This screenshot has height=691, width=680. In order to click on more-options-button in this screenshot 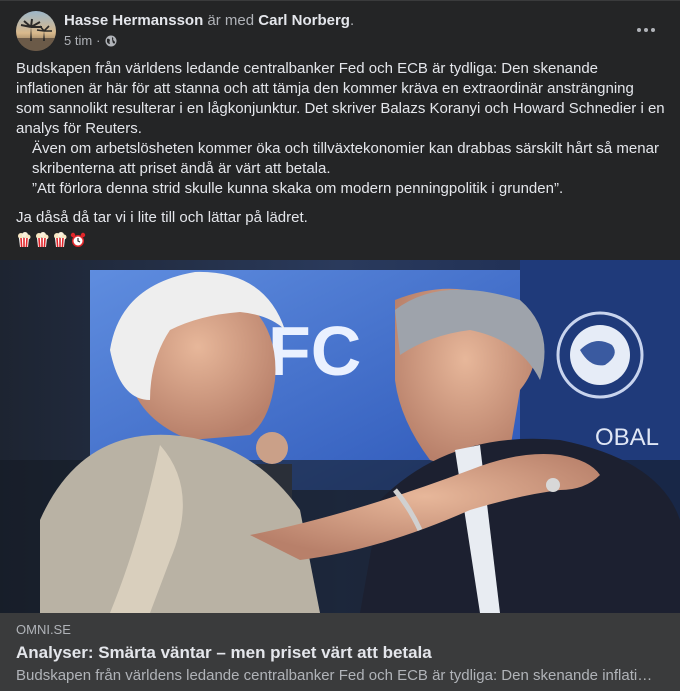, I will do `click(646, 30)`.